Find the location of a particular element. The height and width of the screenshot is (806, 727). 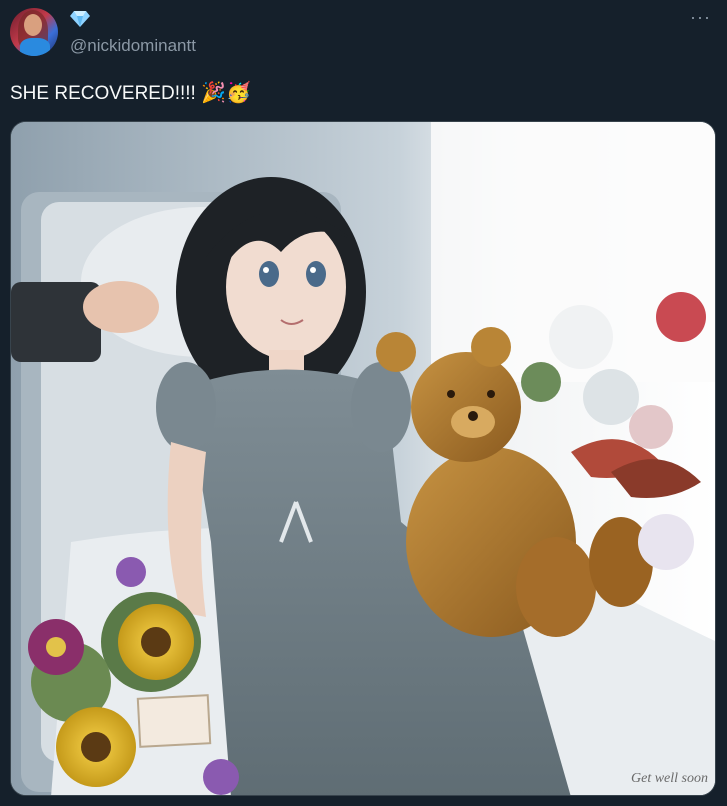

artist-signature: Get well soon is located at coordinates (669, 778).